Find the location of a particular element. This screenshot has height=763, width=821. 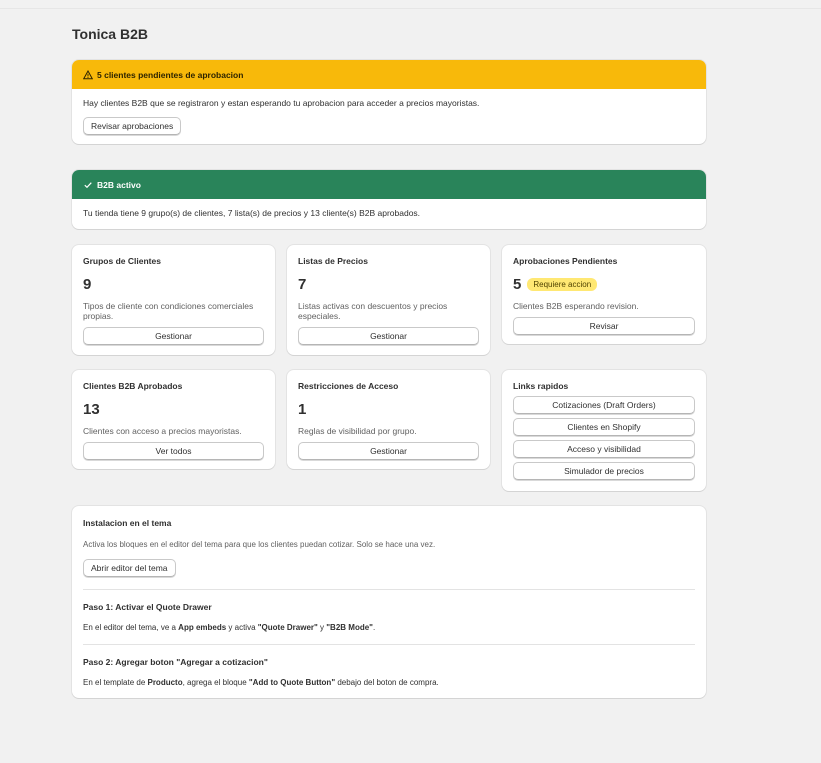

card-title: Listas de Precios is located at coordinates (333, 261).